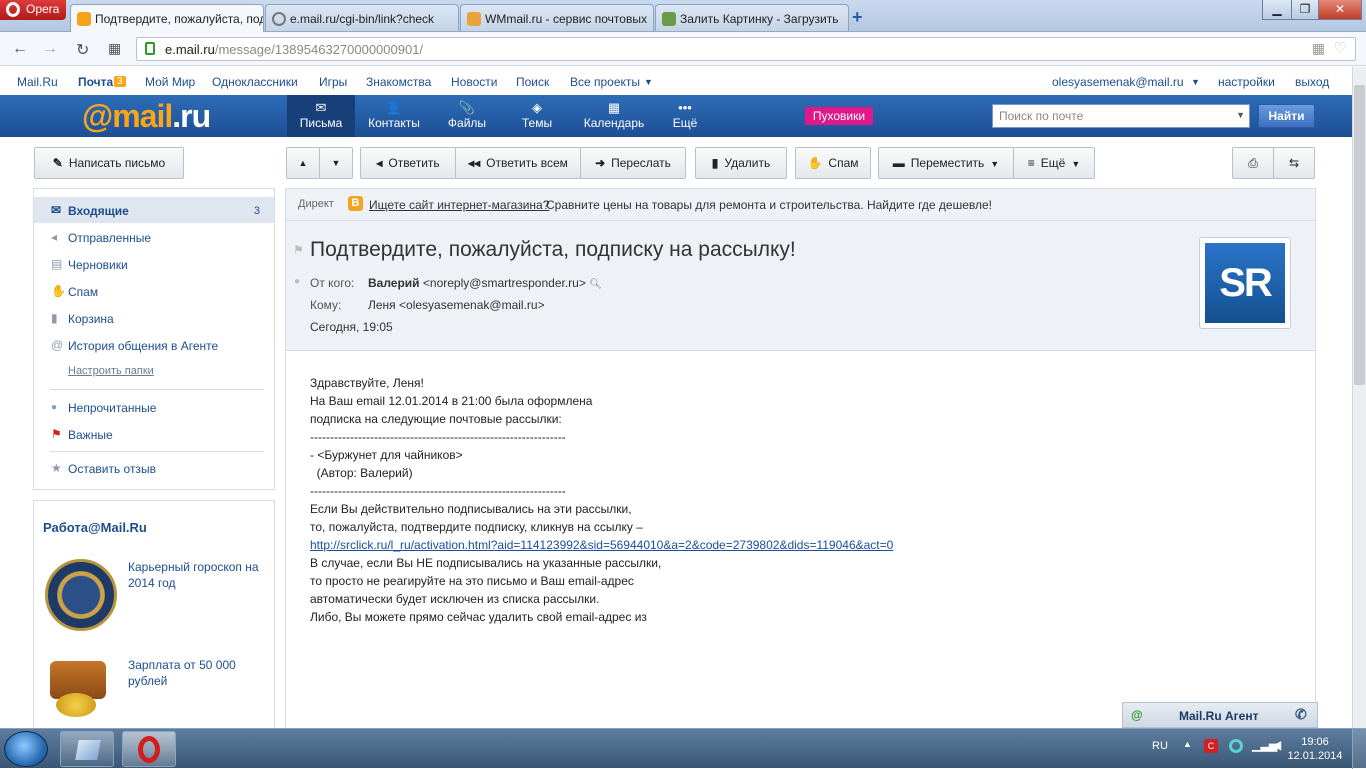 The height and width of the screenshot is (769, 1366). I want to click on magnifier-icon: 🔍︎, so click(595, 284).